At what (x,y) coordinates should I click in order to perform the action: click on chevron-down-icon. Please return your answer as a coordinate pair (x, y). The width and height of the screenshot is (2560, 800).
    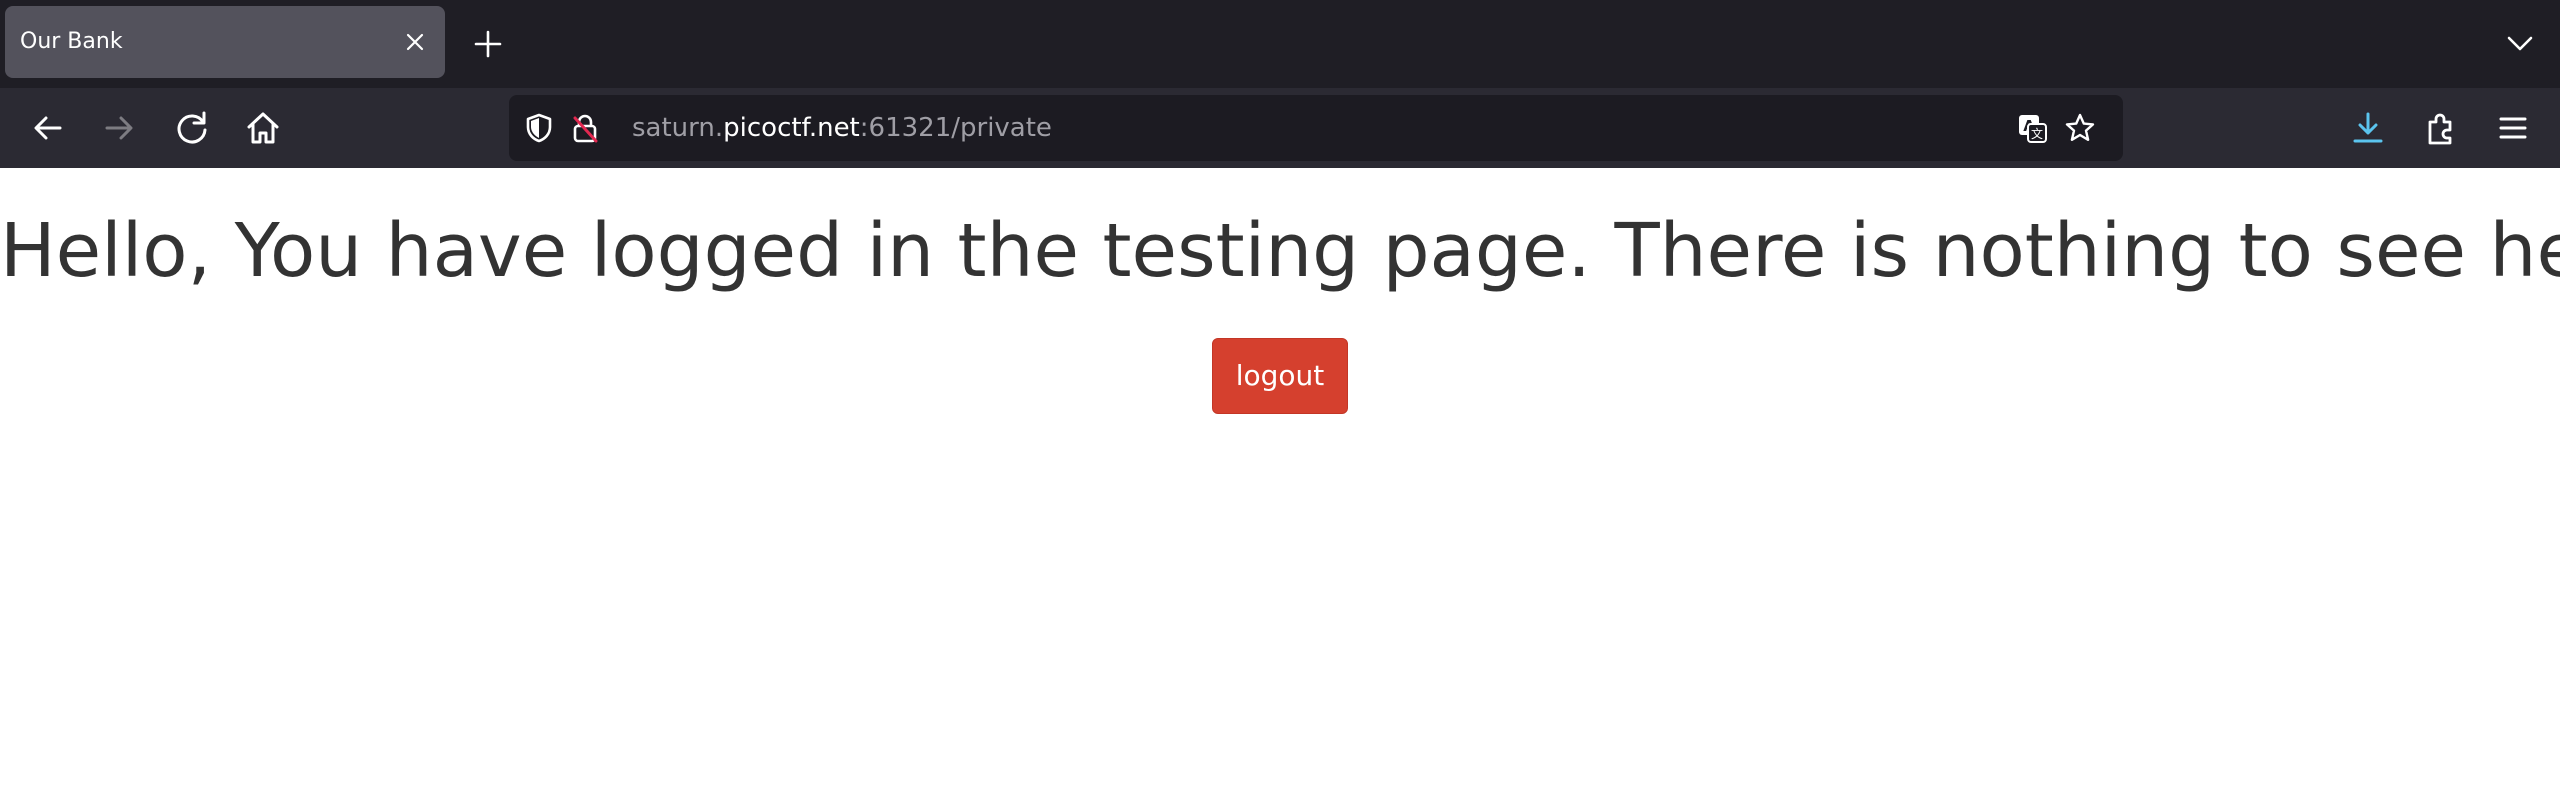
    Looking at the image, I should click on (2520, 43).